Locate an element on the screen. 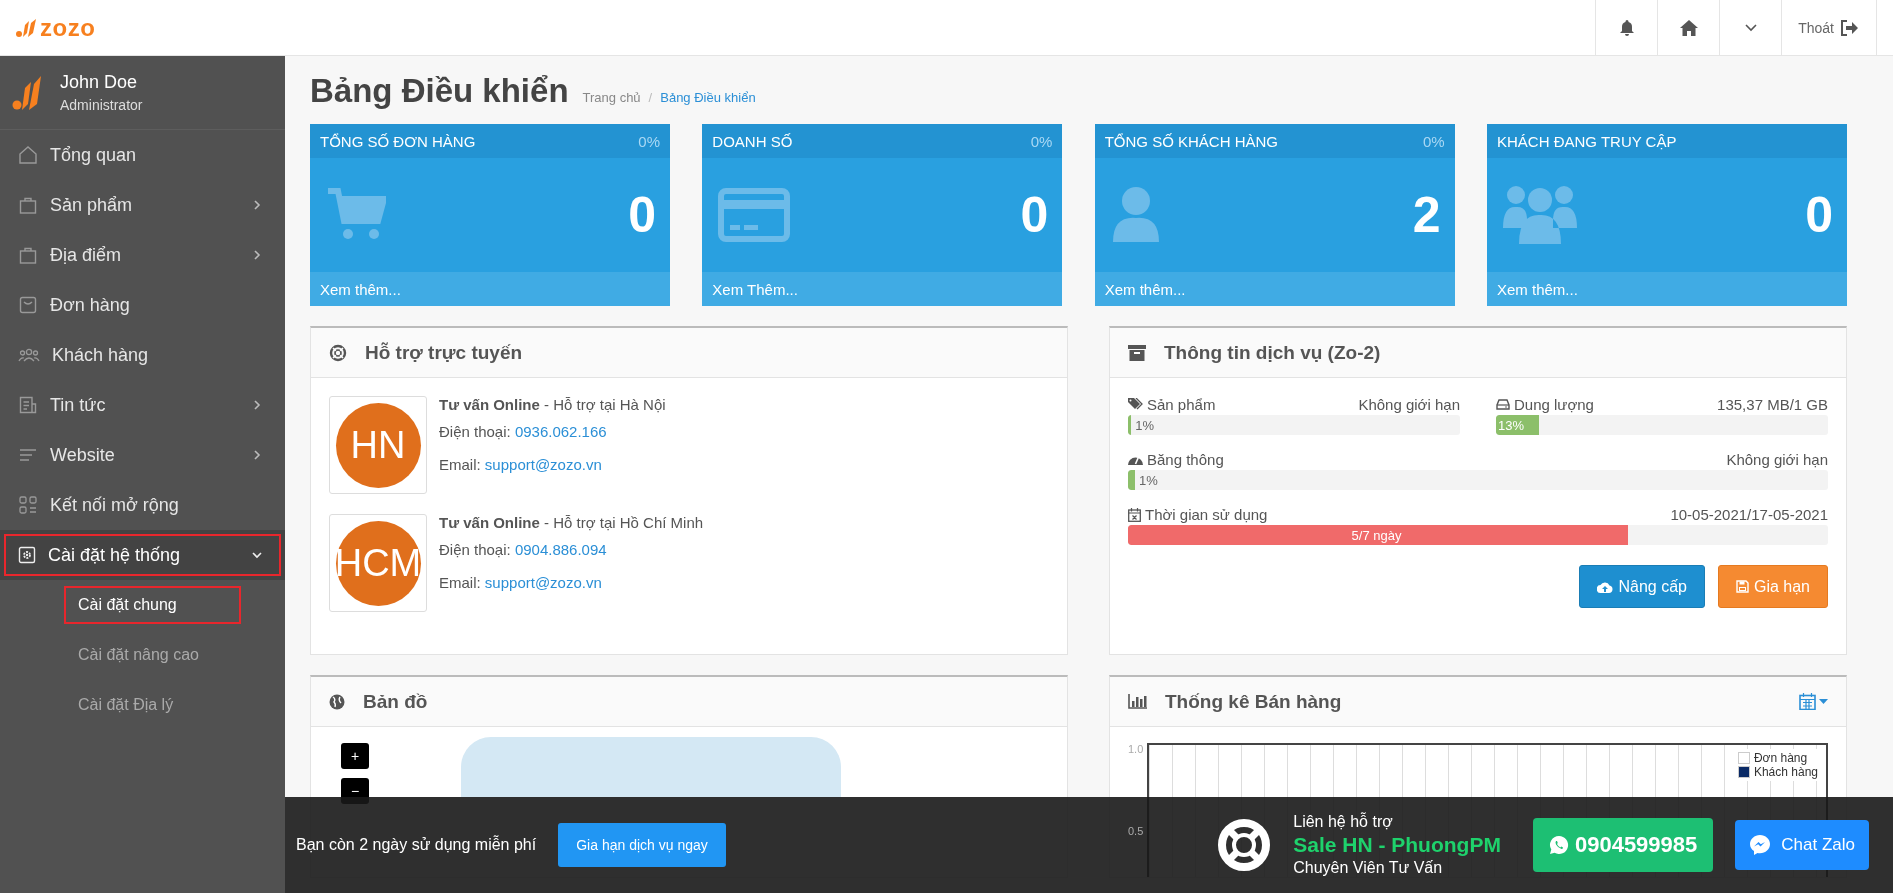  avatar: HN is located at coordinates (378, 445).